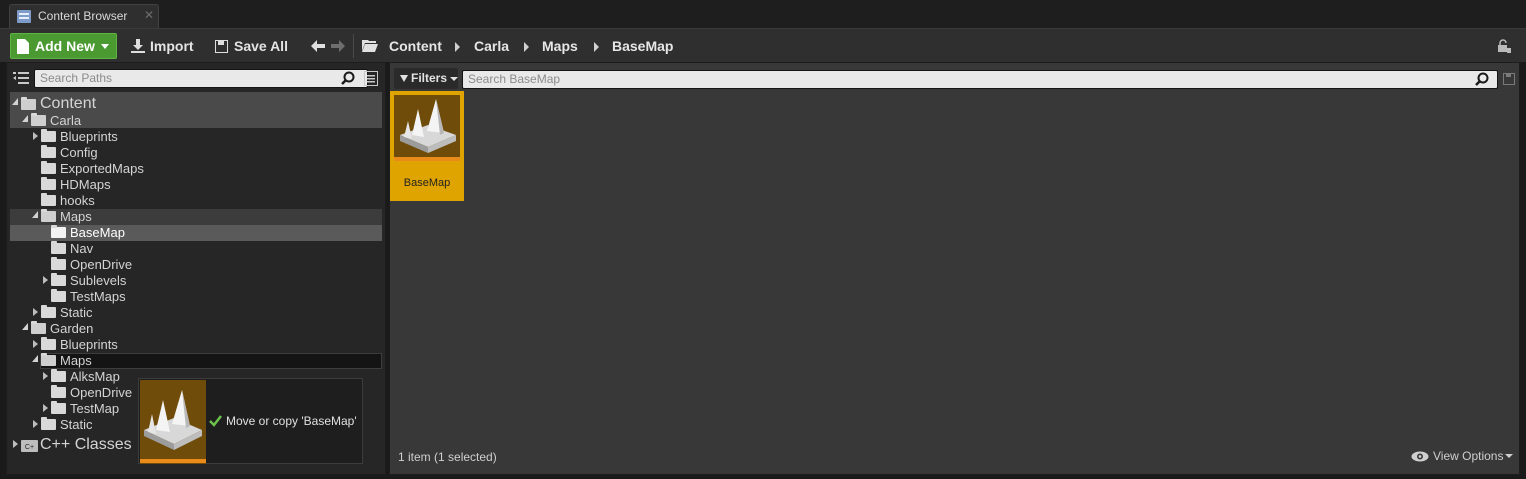 The image size is (1526, 479). I want to click on view-options-label: View Options, so click(1468, 456).